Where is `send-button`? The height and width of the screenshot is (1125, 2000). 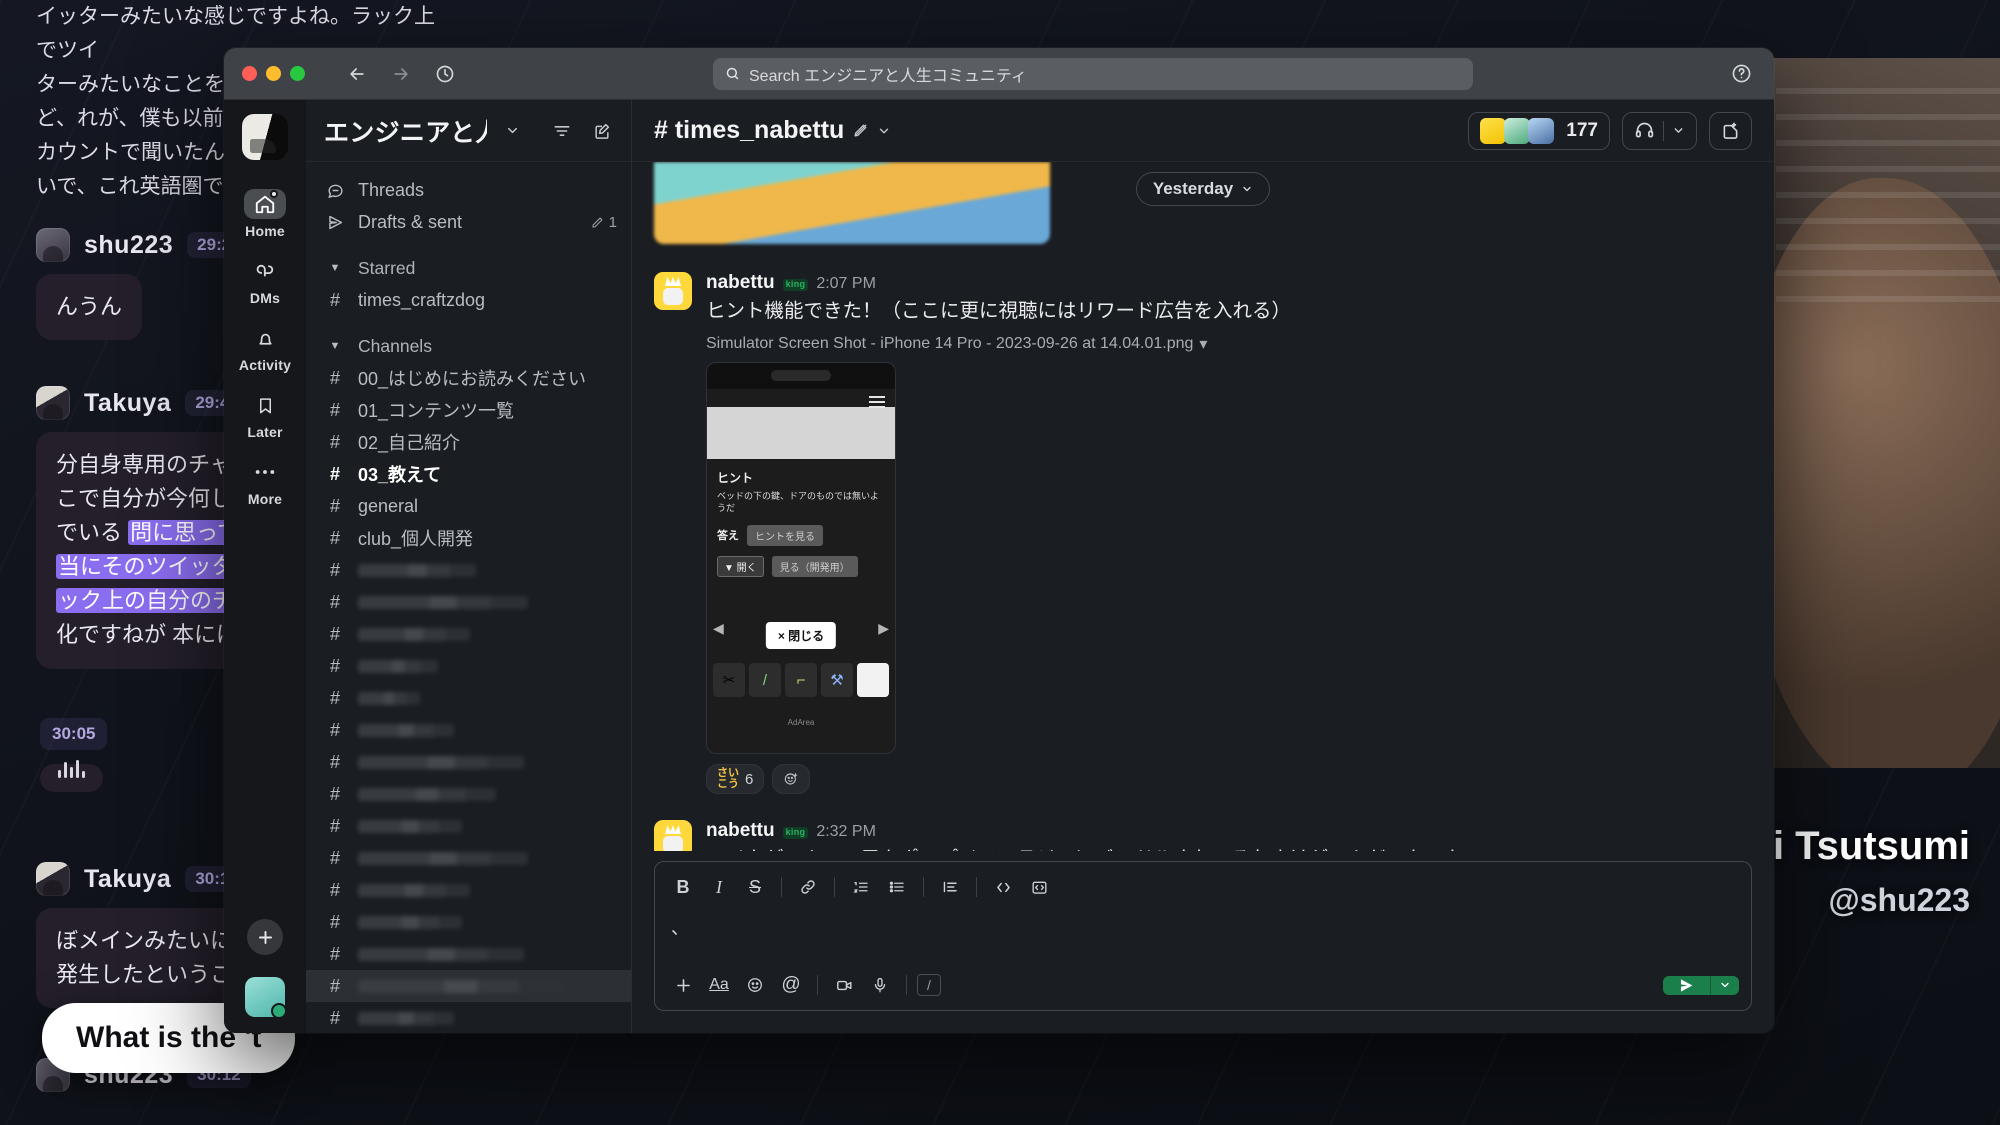 send-button is located at coordinates (1686, 985).